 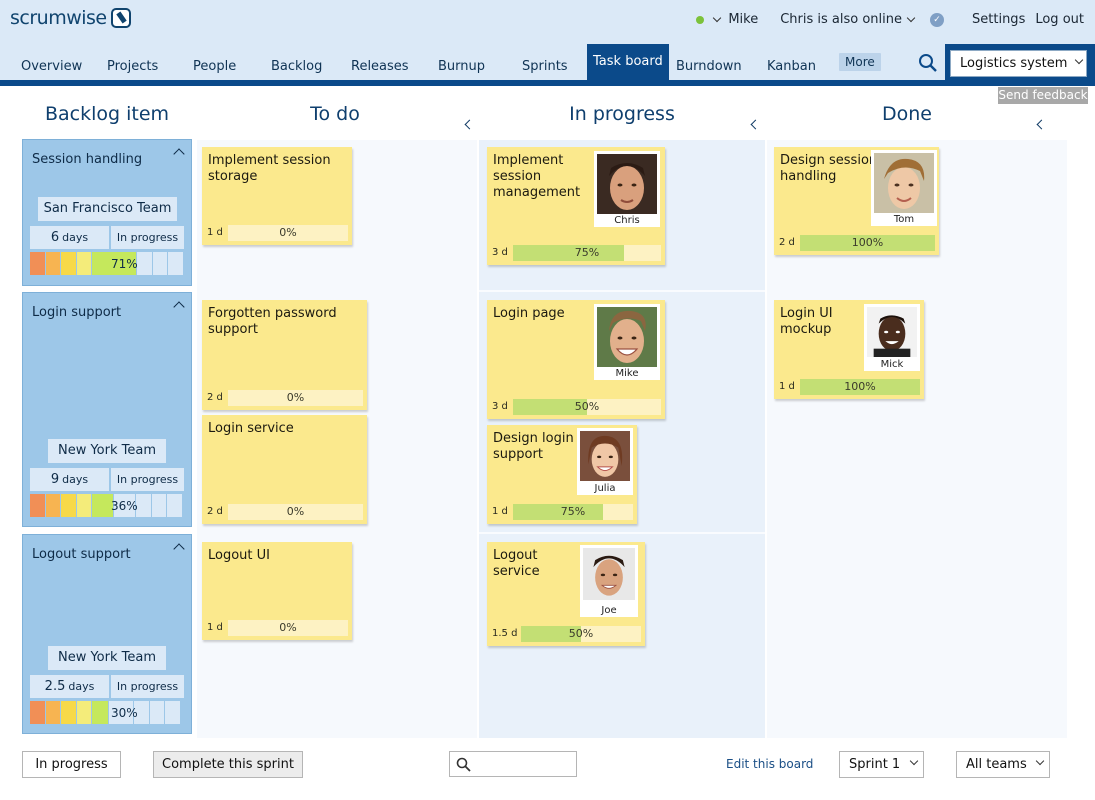 What do you see at coordinates (505, 633) in the screenshot?
I see `task-estimate: 1.5 d` at bounding box center [505, 633].